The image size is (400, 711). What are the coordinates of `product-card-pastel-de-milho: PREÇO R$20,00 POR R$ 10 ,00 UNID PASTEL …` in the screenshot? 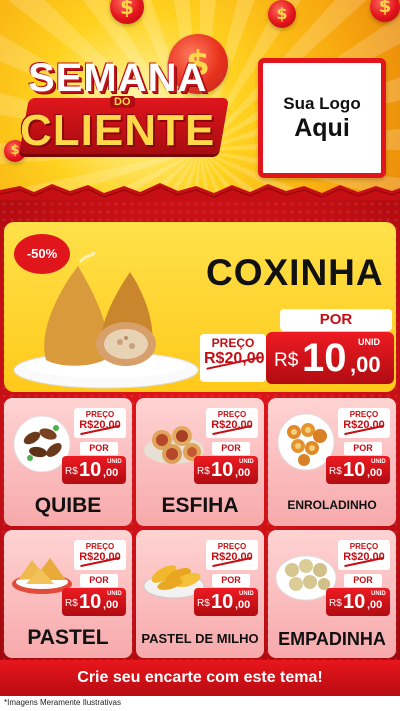 It's located at (200, 594).